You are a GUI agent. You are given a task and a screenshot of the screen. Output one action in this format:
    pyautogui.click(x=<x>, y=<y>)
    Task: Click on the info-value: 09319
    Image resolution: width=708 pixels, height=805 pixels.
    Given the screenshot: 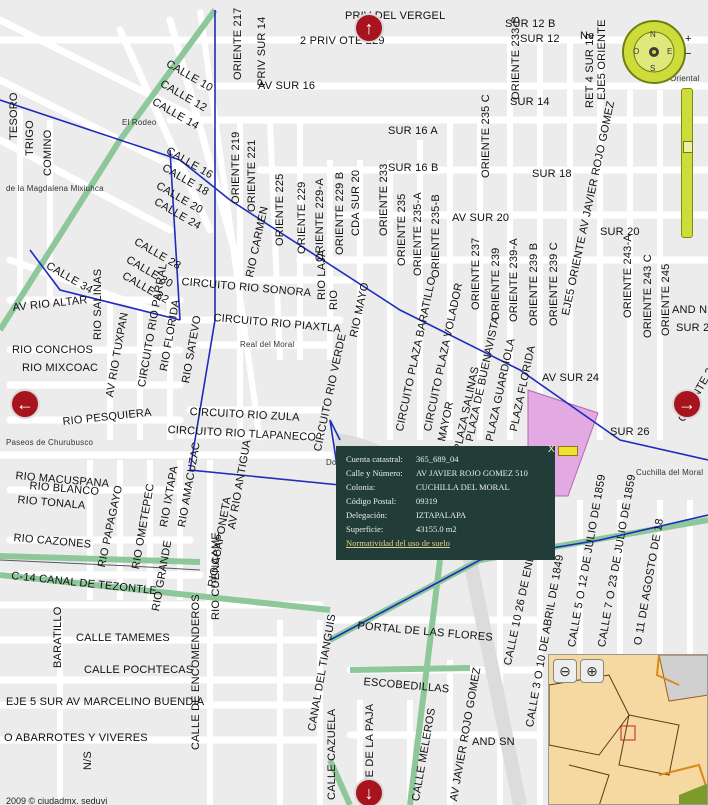 What is the action you would take?
    pyautogui.click(x=427, y=501)
    